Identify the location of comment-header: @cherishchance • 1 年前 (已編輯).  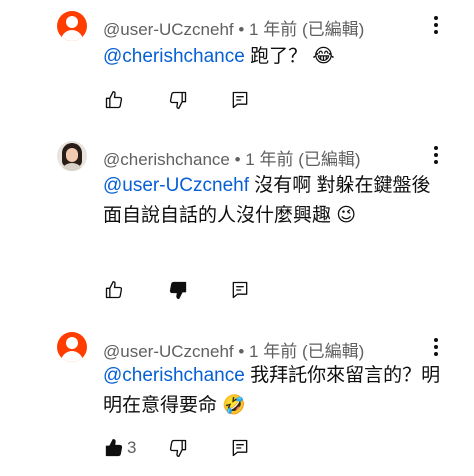
(232, 159).